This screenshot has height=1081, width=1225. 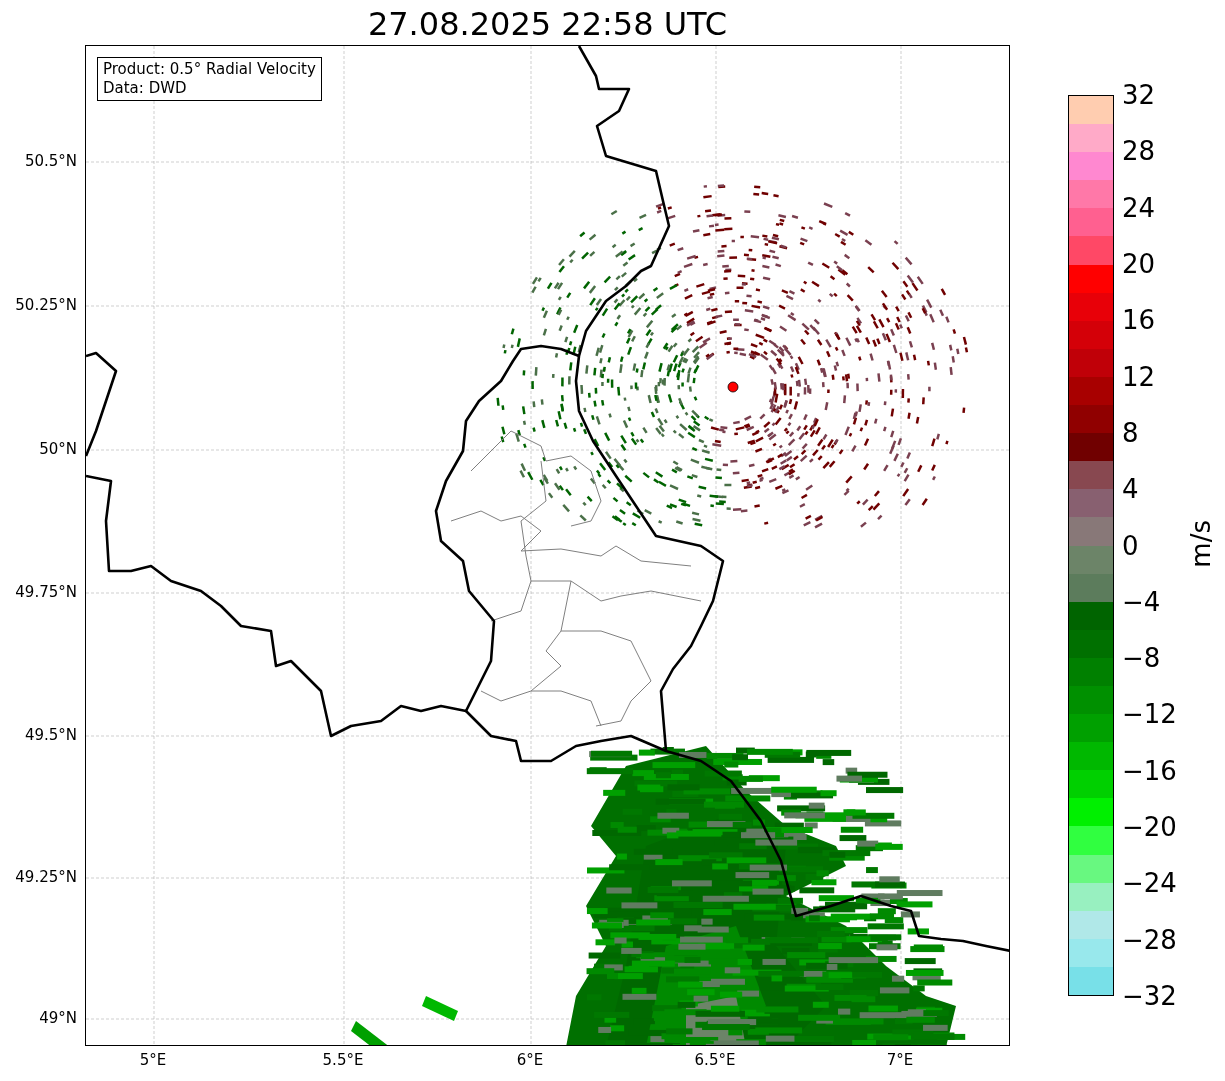 What do you see at coordinates (1141, 658) in the screenshot?
I see `colorbar-tick-label: −8` at bounding box center [1141, 658].